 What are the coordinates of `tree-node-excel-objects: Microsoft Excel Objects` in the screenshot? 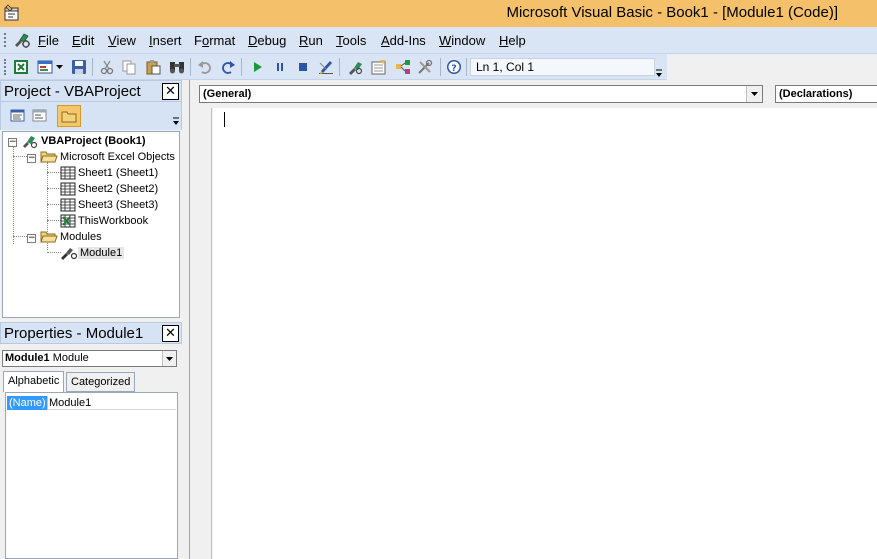 It's located at (108, 157).